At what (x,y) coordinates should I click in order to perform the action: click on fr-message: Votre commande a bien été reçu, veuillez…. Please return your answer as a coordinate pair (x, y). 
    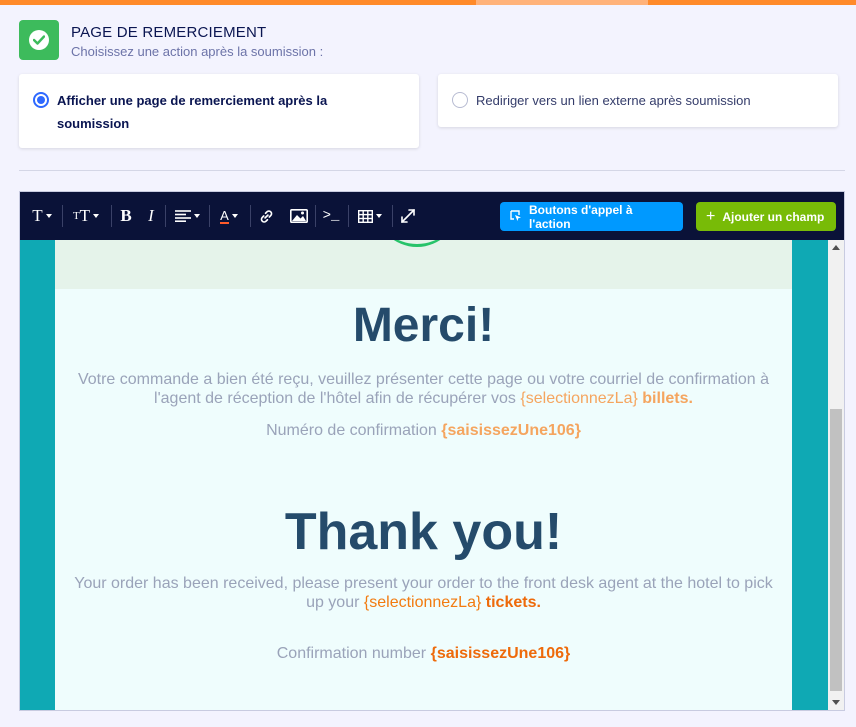
    Looking at the image, I should click on (423, 389).